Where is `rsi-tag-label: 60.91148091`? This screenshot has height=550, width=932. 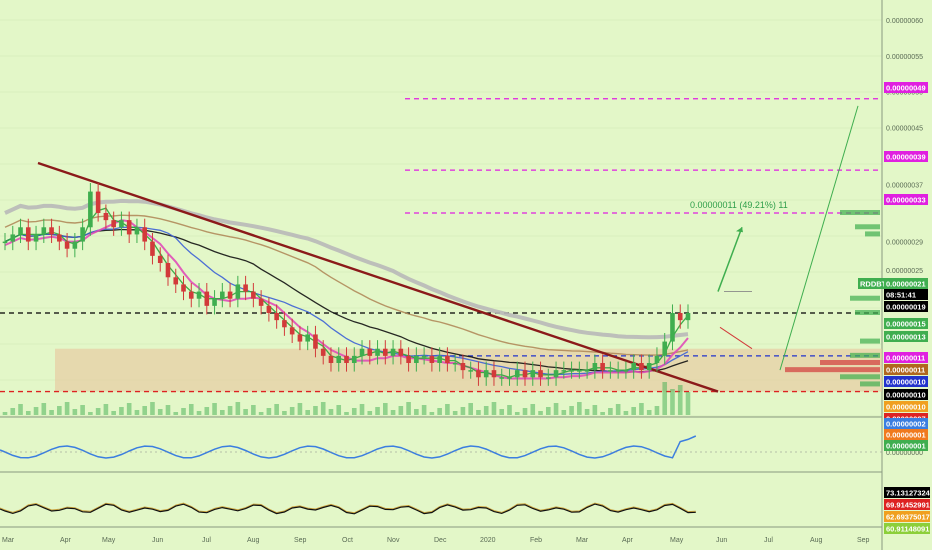
rsi-tag-label: 60.91148091 is located at coordinates (907, 529).